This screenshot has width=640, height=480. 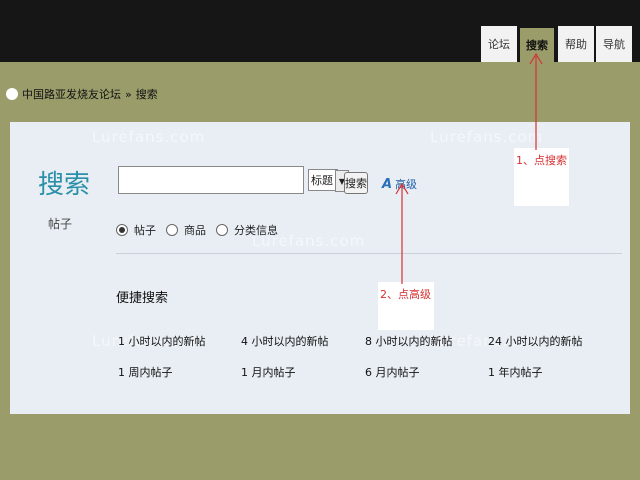 I want to click on advanced-search-link: A 高级, so click(x=399, y=184).